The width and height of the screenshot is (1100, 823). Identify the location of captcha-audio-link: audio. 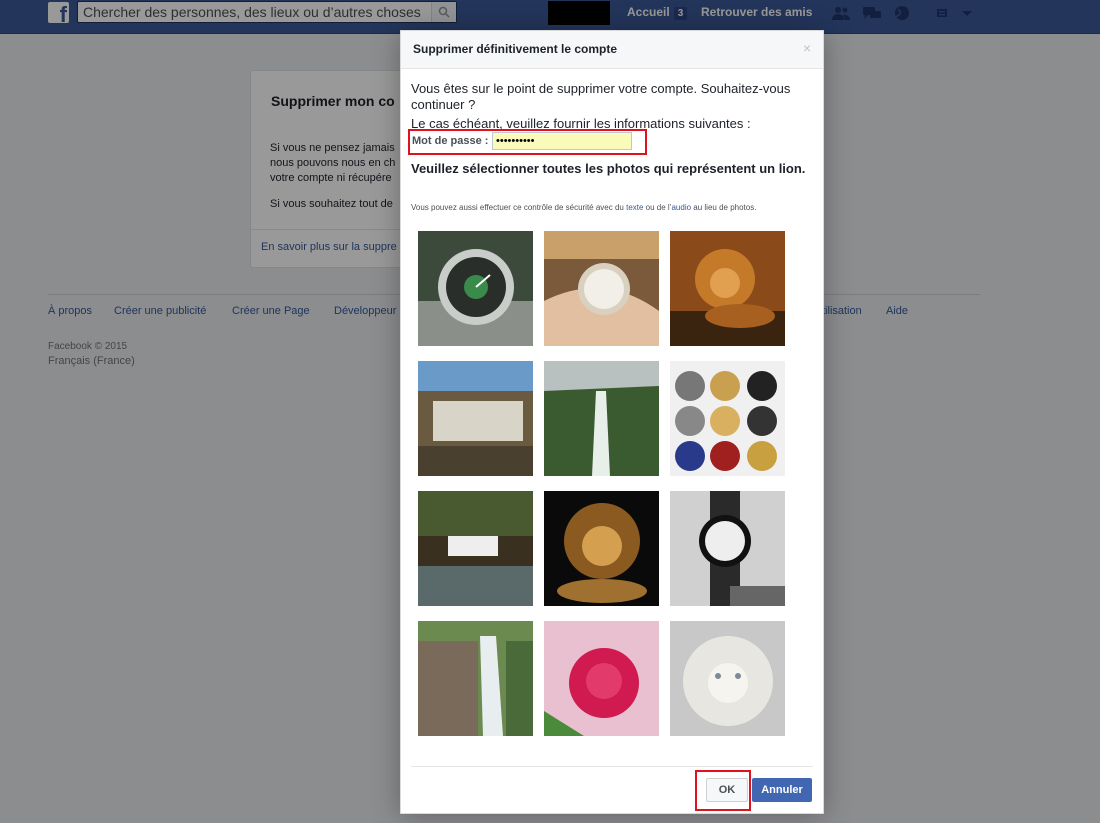
(681, 207).